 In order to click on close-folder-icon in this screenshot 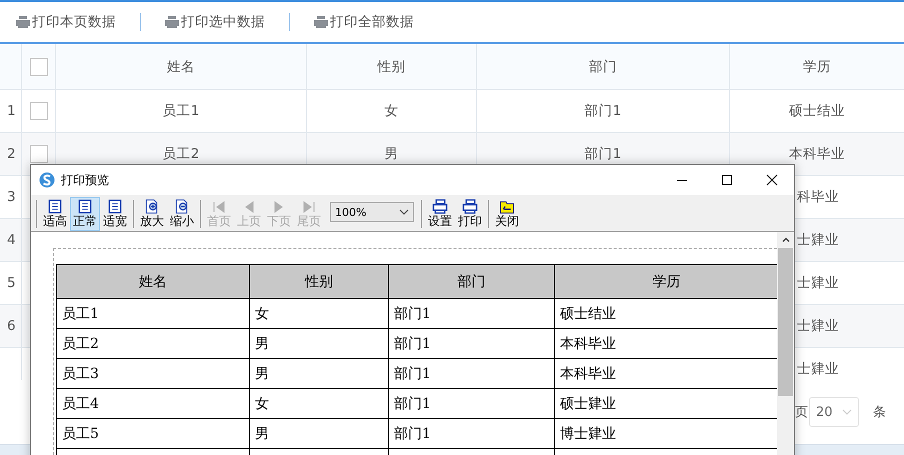, I will do `click(507, 206)`.